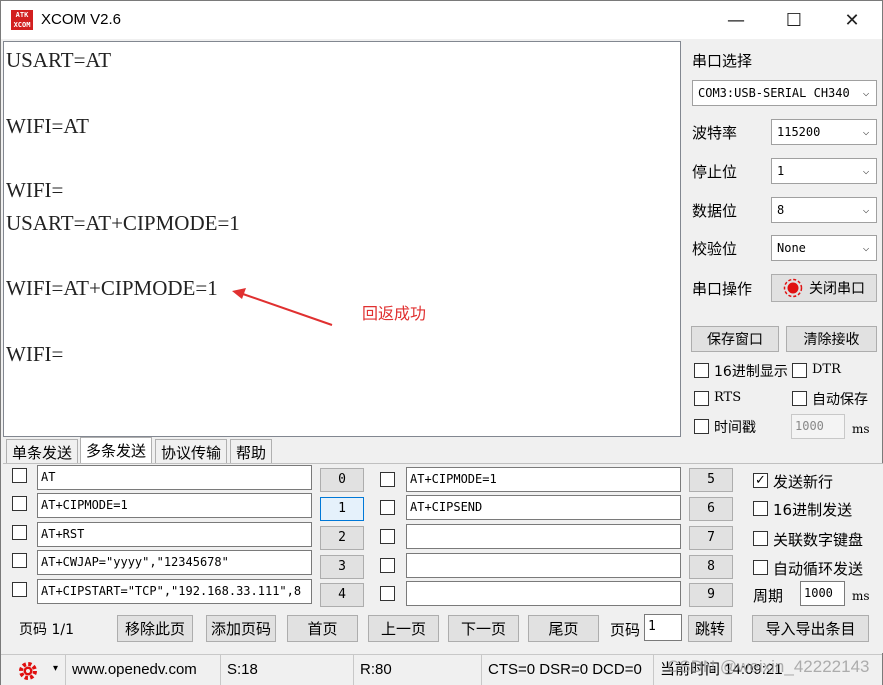 This screenshot has width=883, height=685. I want to click on jump-button: 跳转, so click(710, 628).